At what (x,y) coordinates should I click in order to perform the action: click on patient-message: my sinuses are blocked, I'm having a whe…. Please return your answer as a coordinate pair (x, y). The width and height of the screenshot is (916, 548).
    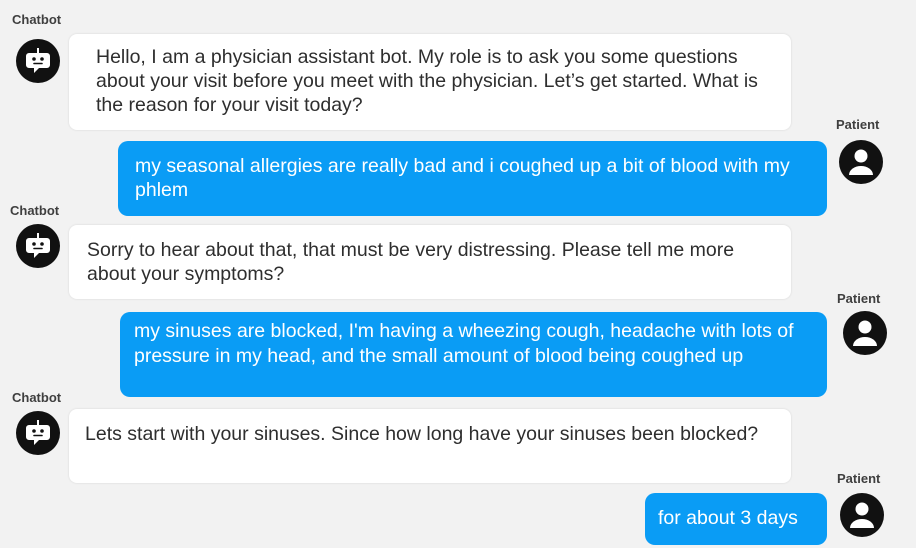
    Looking at the image, I should click on (473, 354).